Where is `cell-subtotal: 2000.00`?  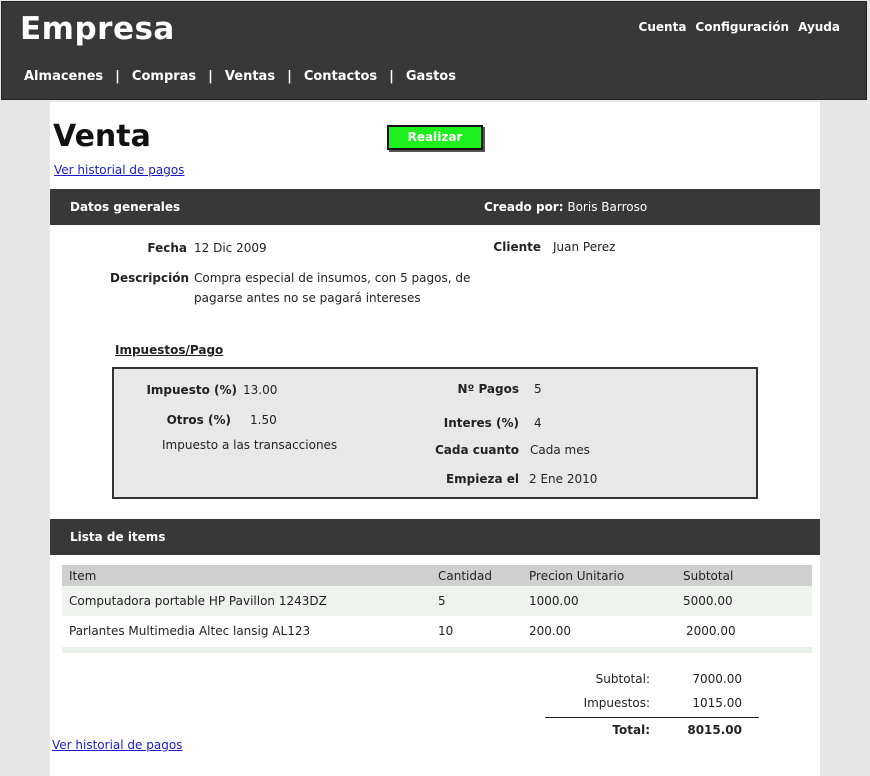 cell-subtotal: 2000.00 is located at coordinates (711, 631).